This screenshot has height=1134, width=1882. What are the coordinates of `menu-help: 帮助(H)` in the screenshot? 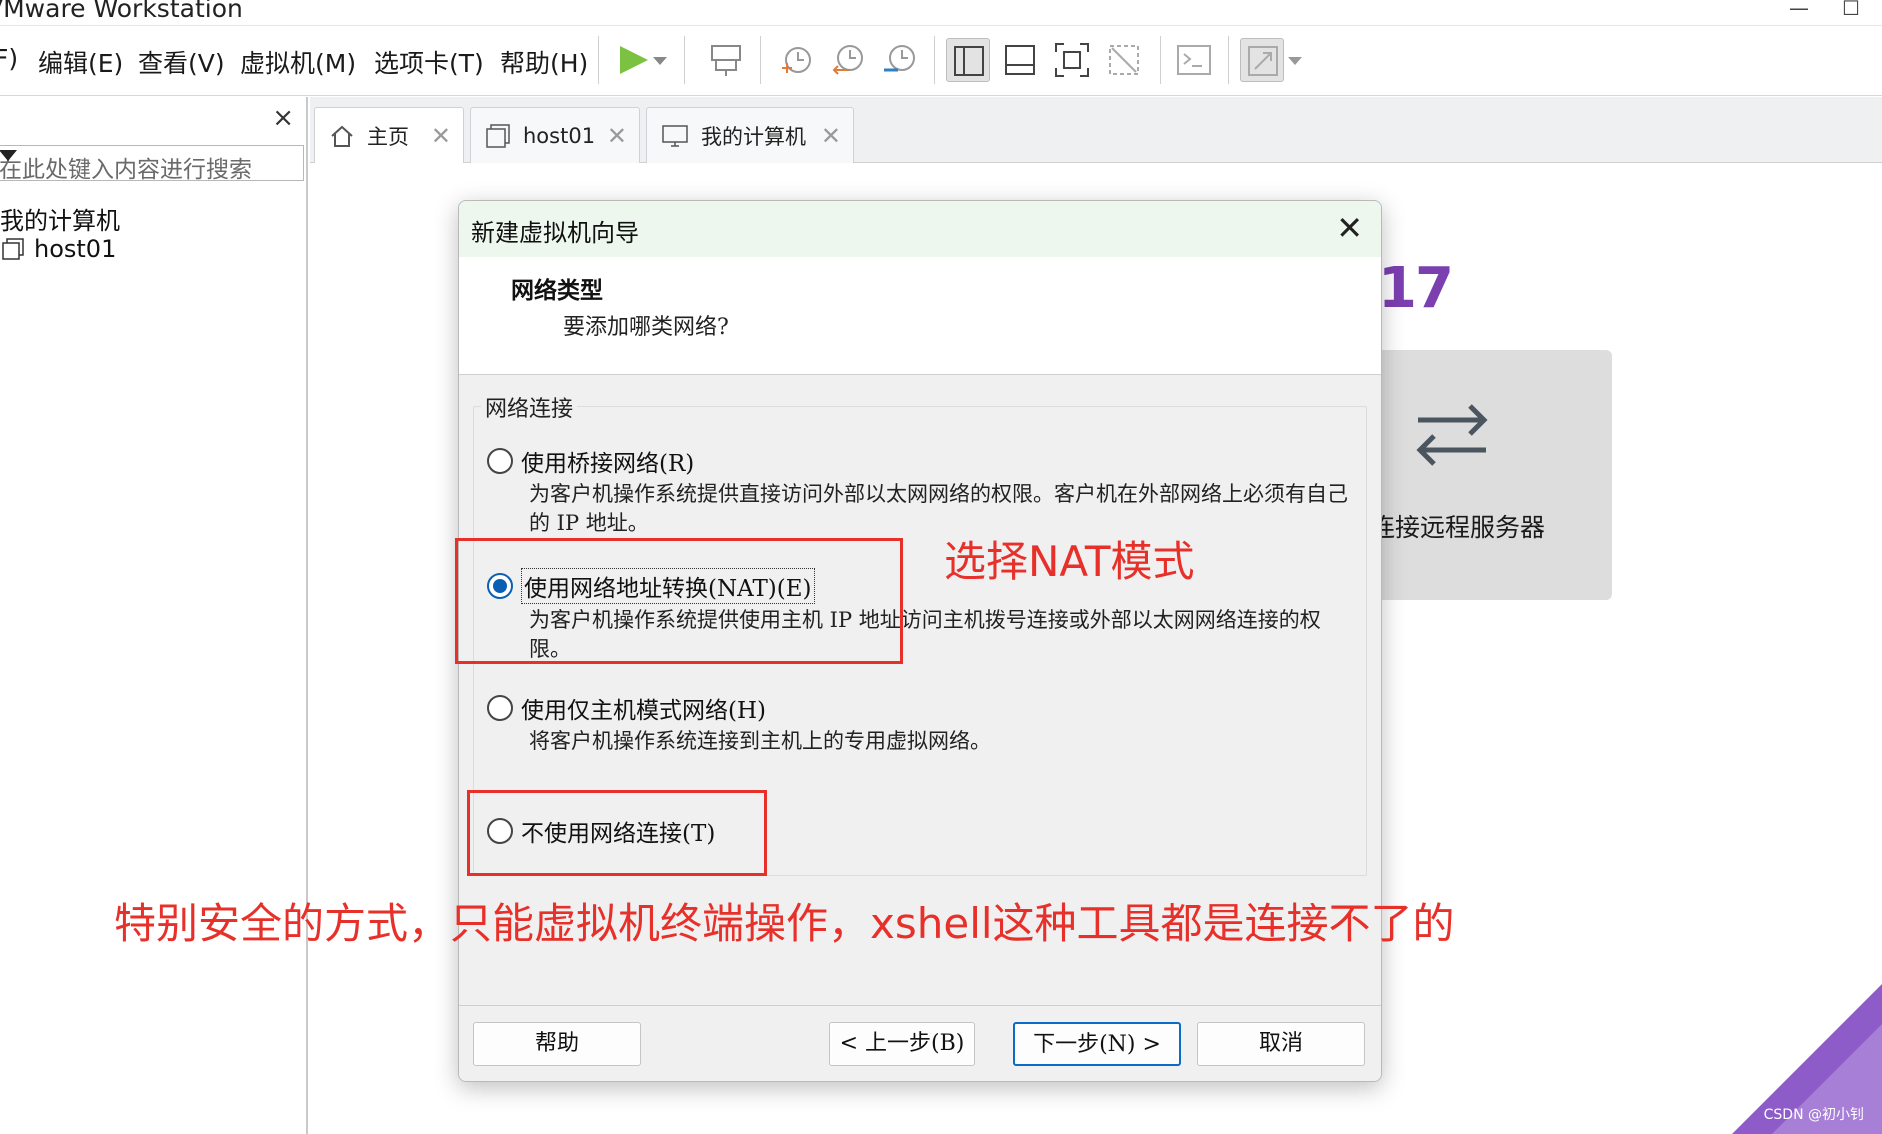 It's located at (544, 62).